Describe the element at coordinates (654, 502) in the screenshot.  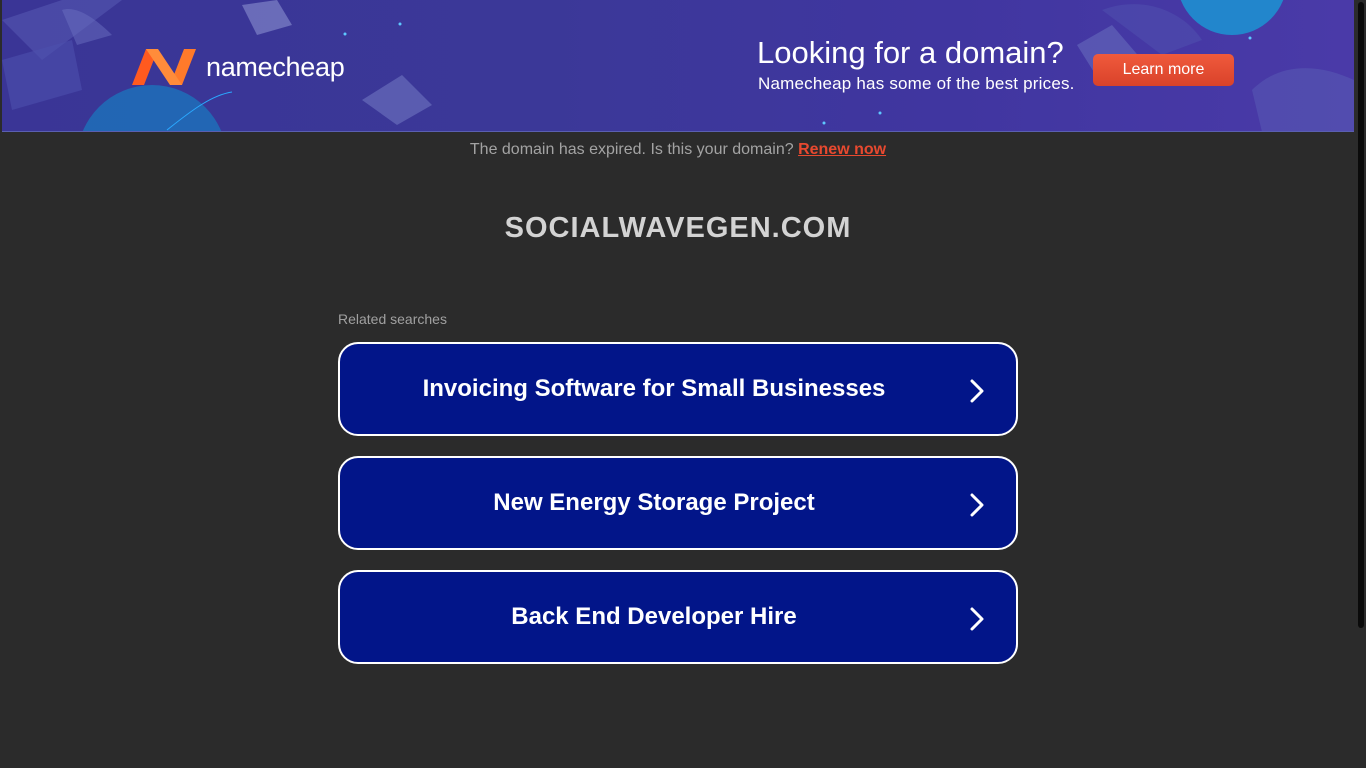
I see `related-search-label: New Energy Storage Project` at that location.